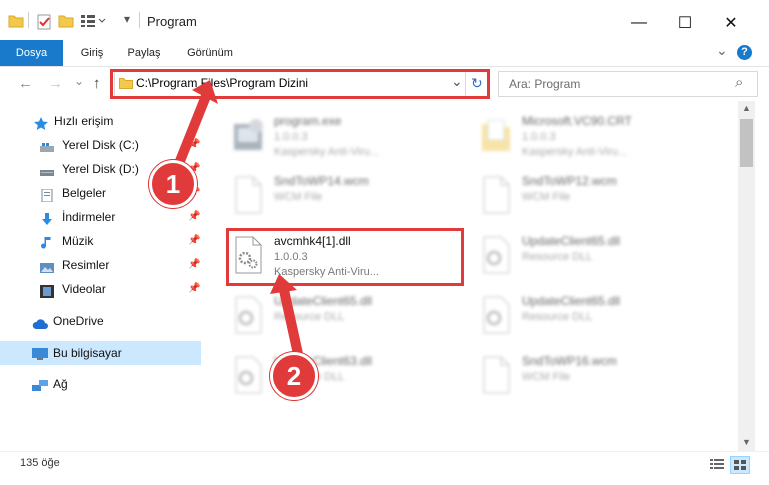  Describe the element at coordinates (294, 376) in the screenshot. I see `step-2-badge: 2` at that location.